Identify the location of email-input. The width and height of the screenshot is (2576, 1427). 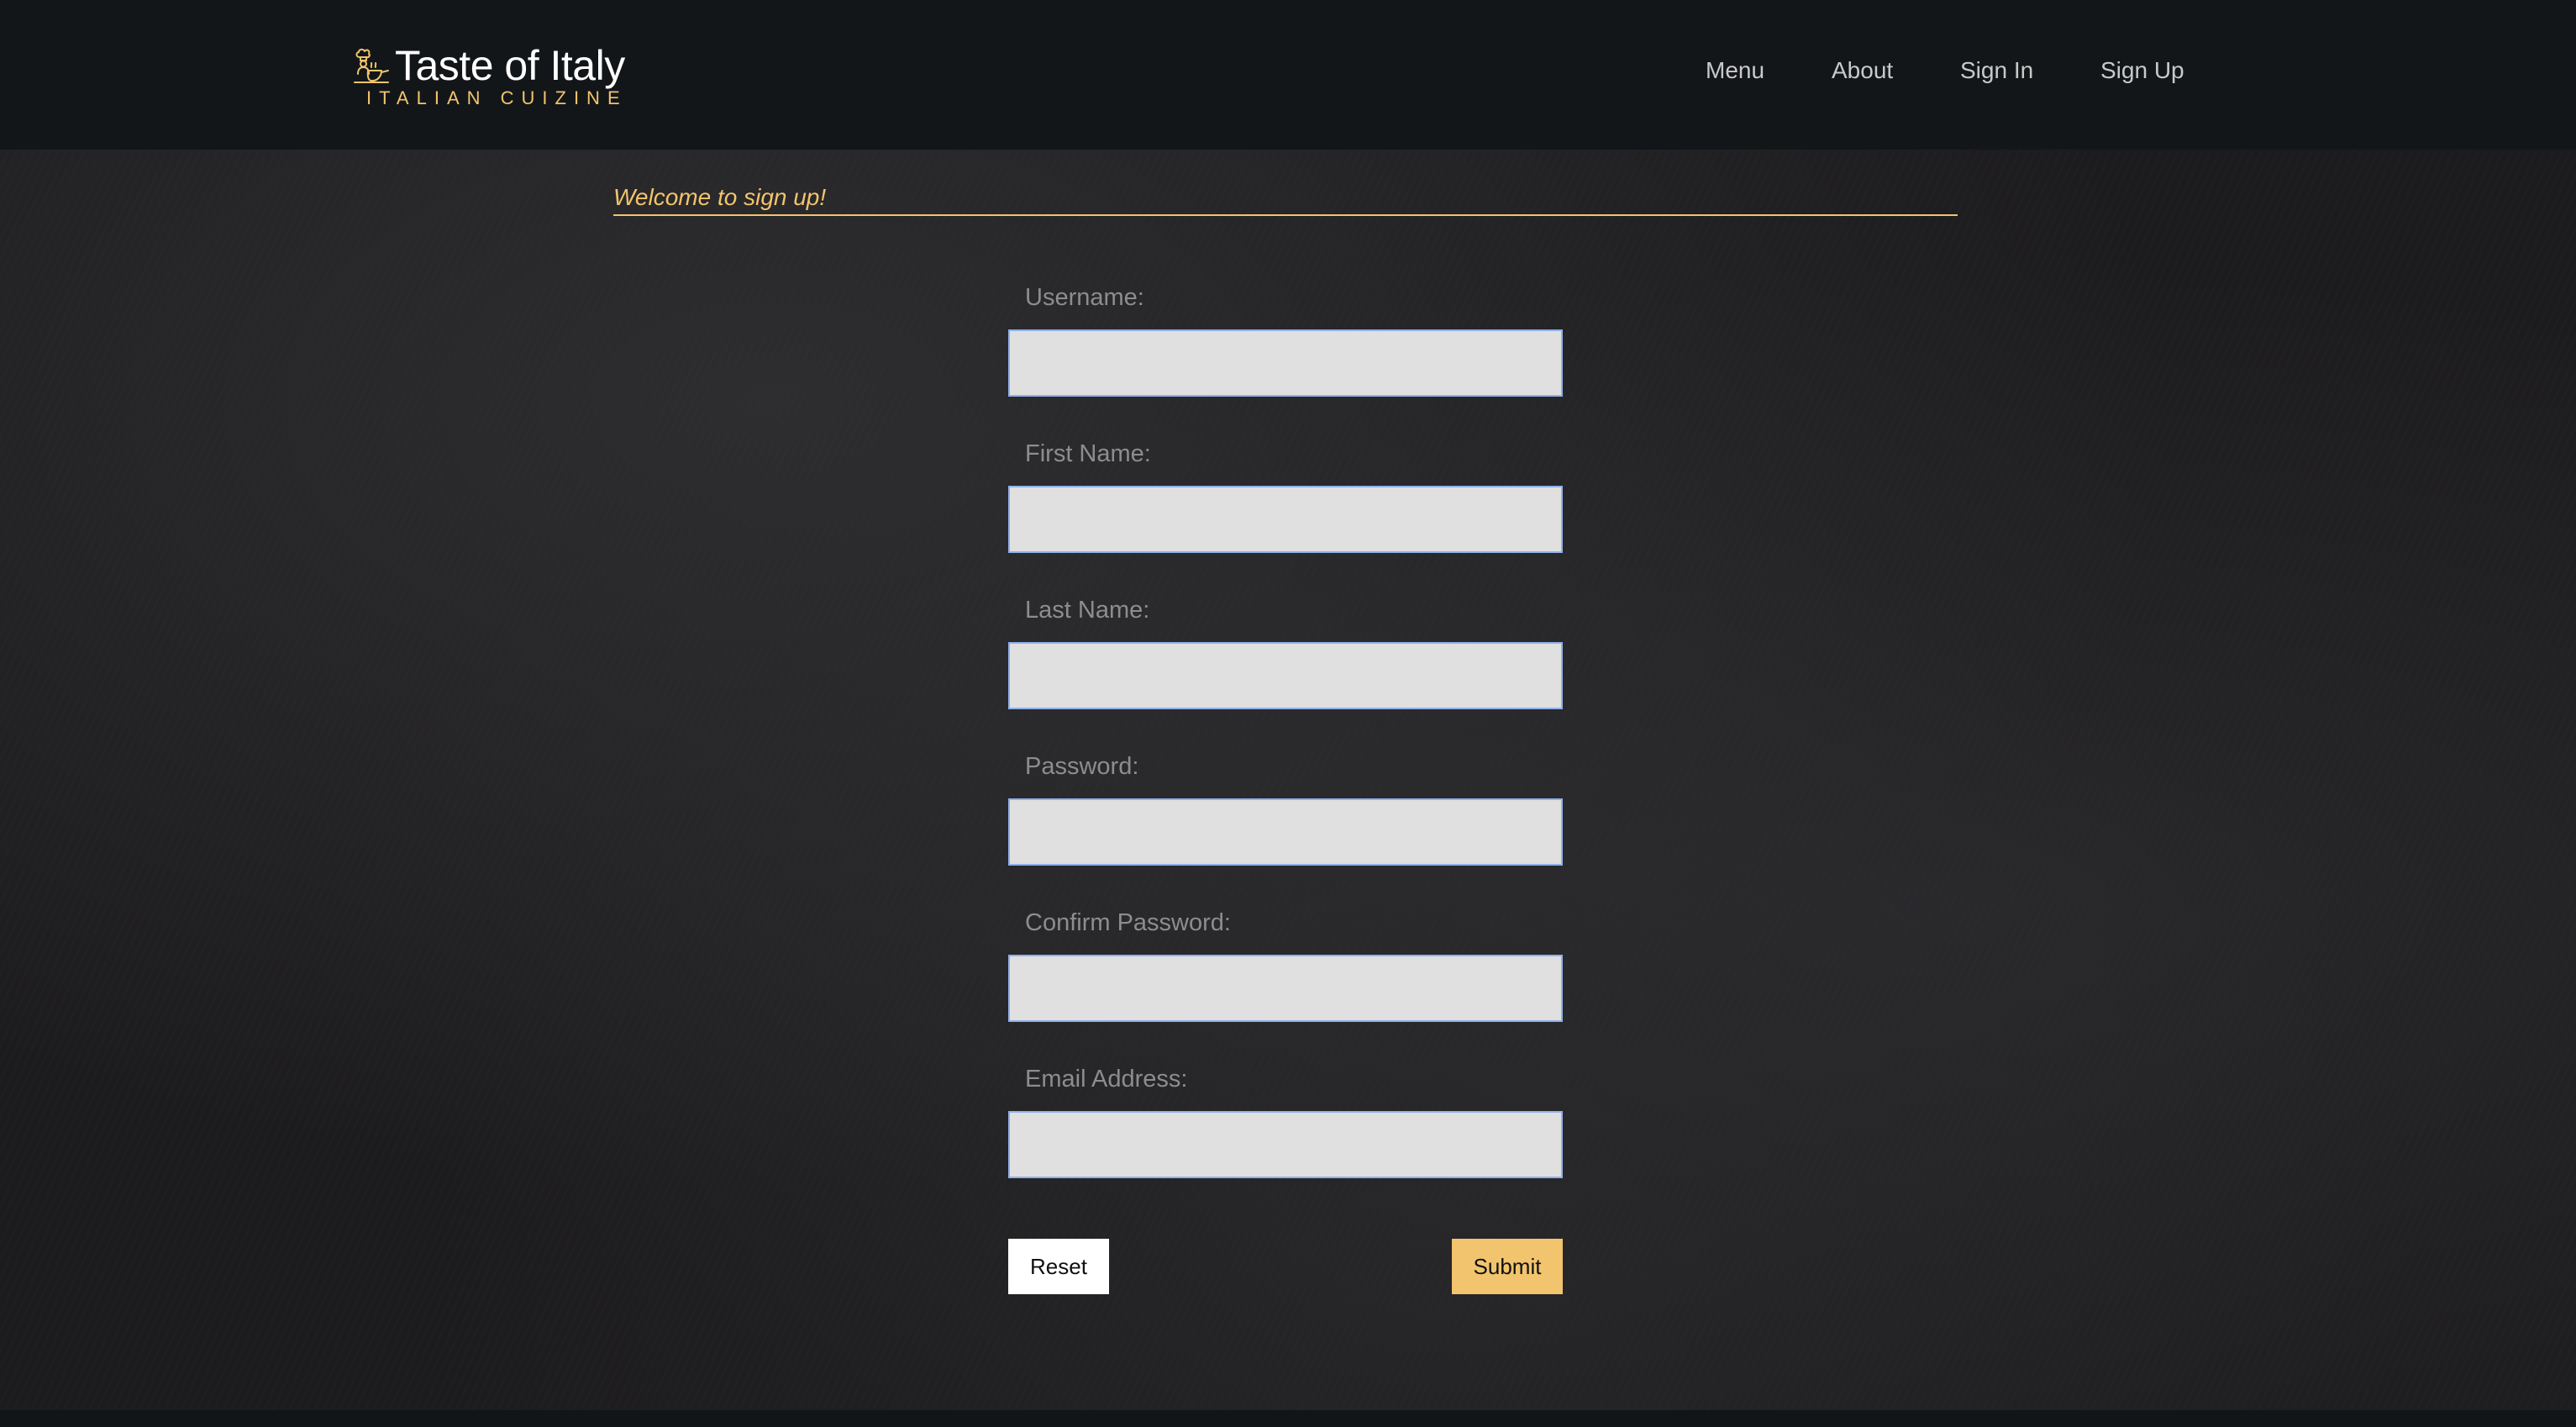
(1285, 1144).